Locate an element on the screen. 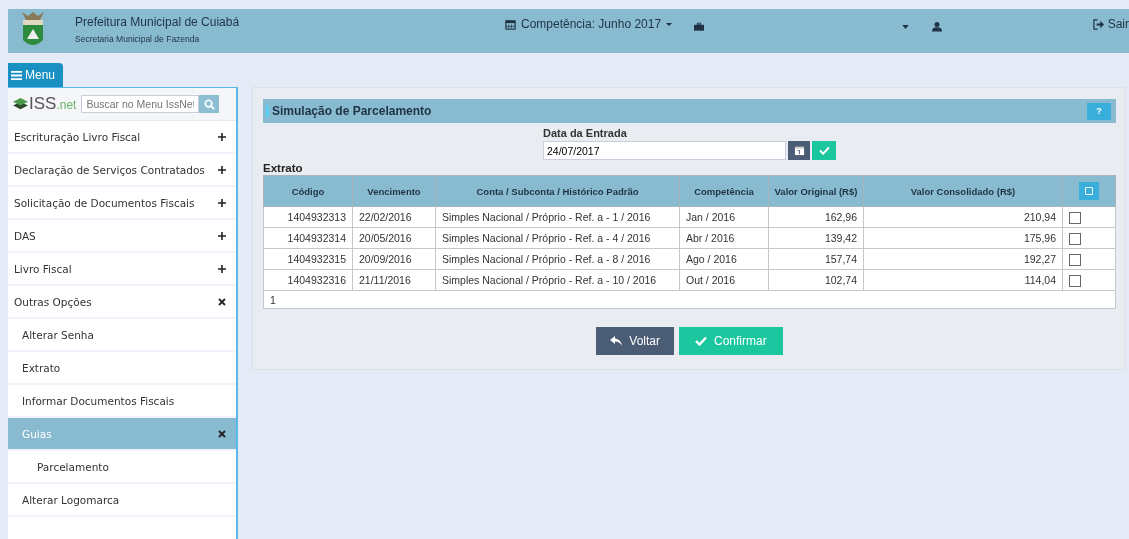  logout-link: Sair is located at coordinates (1110, 24).